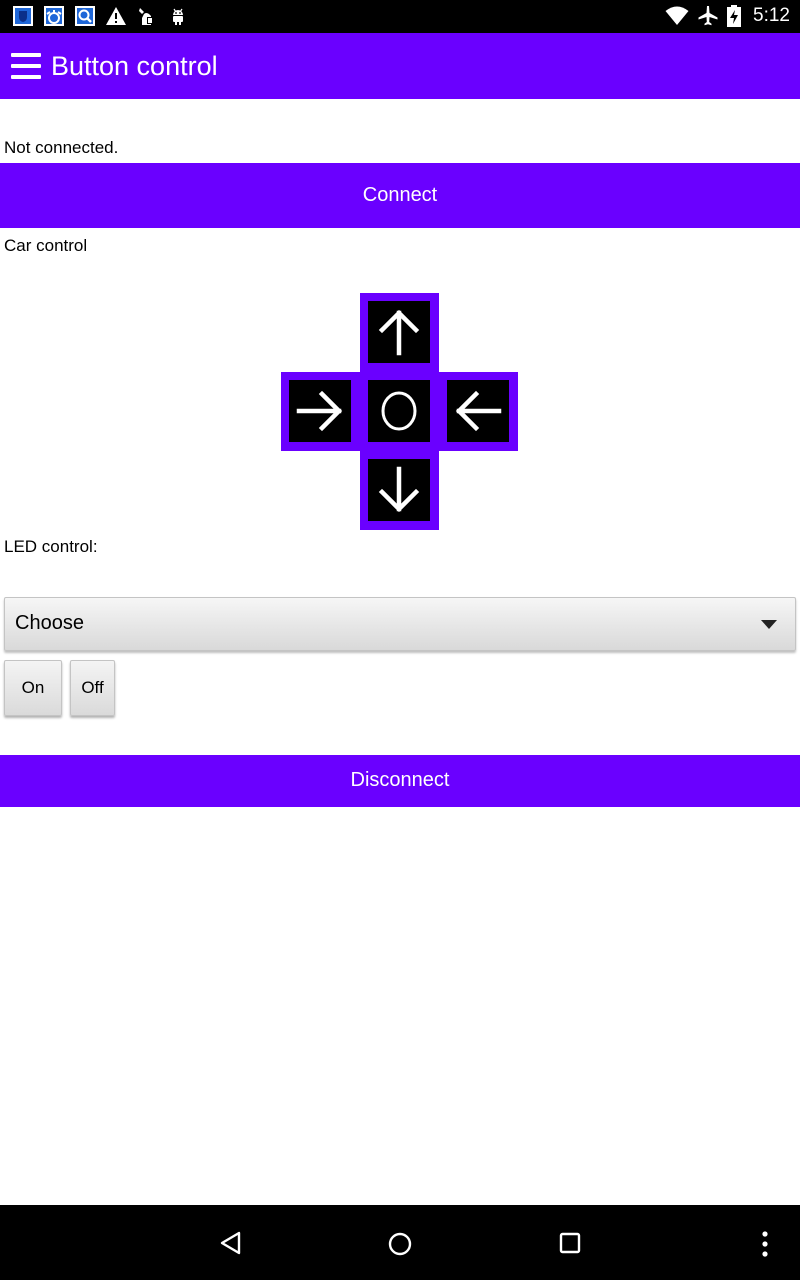 Image resolution: width=800 pixels, height=1280 pixels. Describe the element at coordinates (734, 16) in the screenshot. I see `battery-charging-icon` at that location.